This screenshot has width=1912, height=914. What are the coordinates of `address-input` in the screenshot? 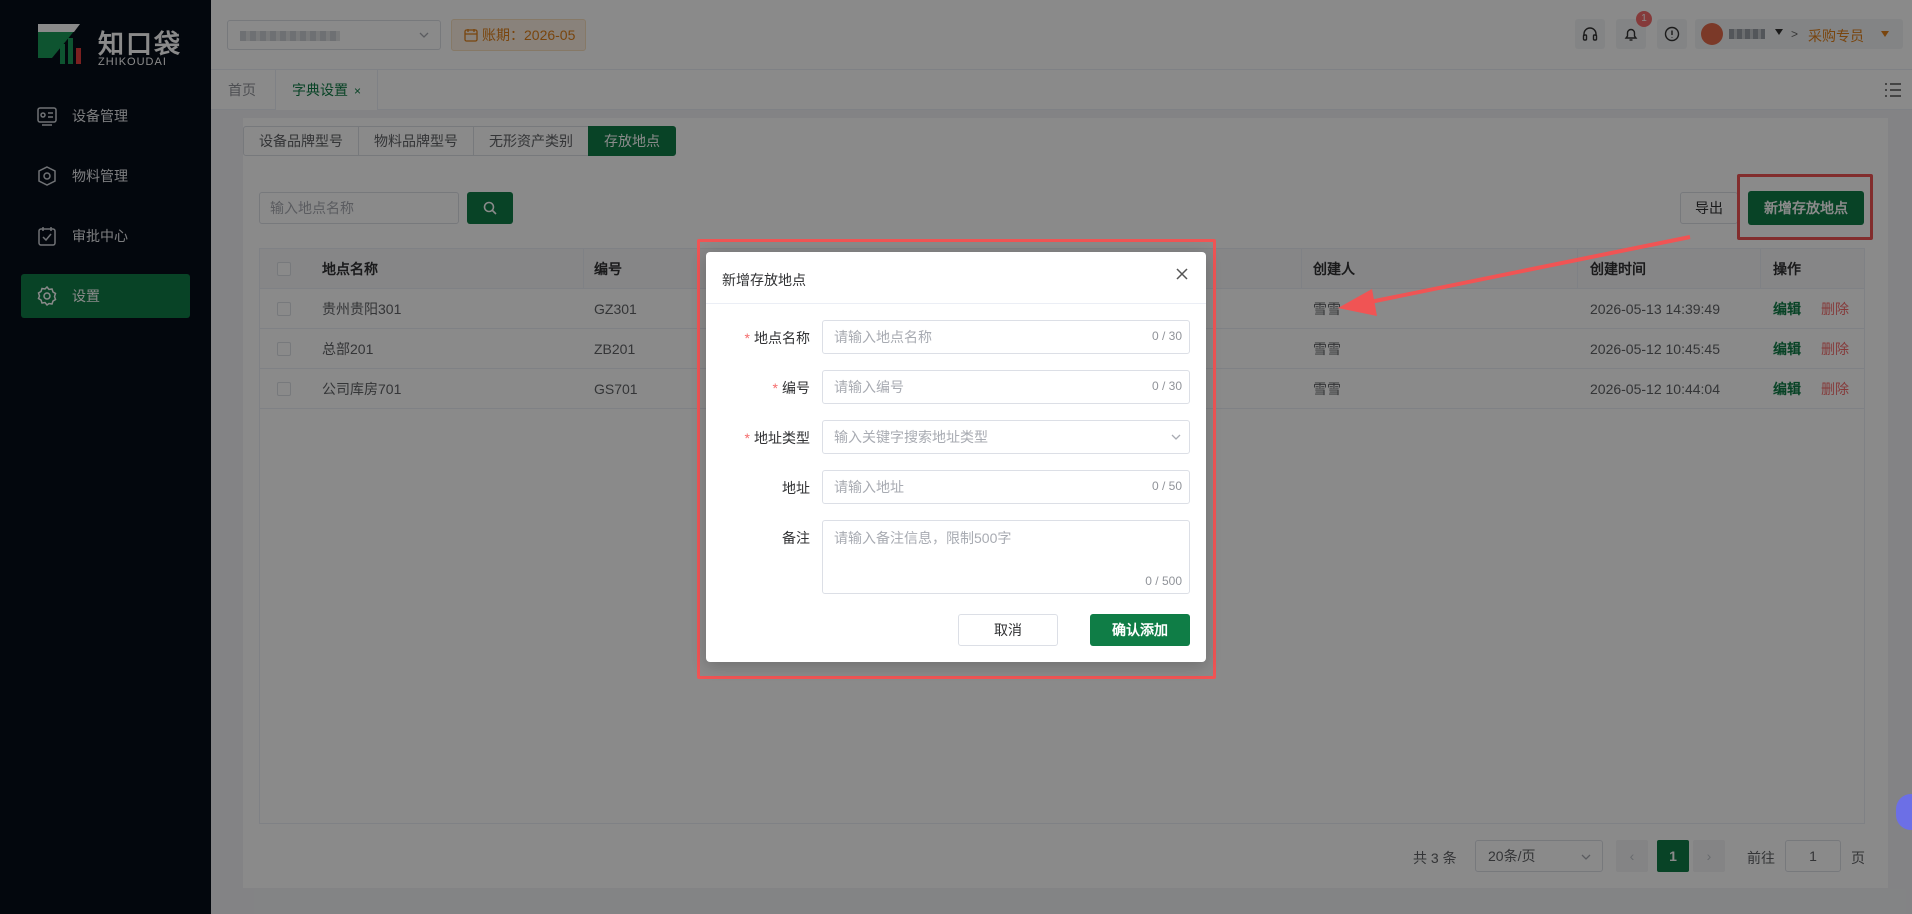 It's located at (1006, 487).